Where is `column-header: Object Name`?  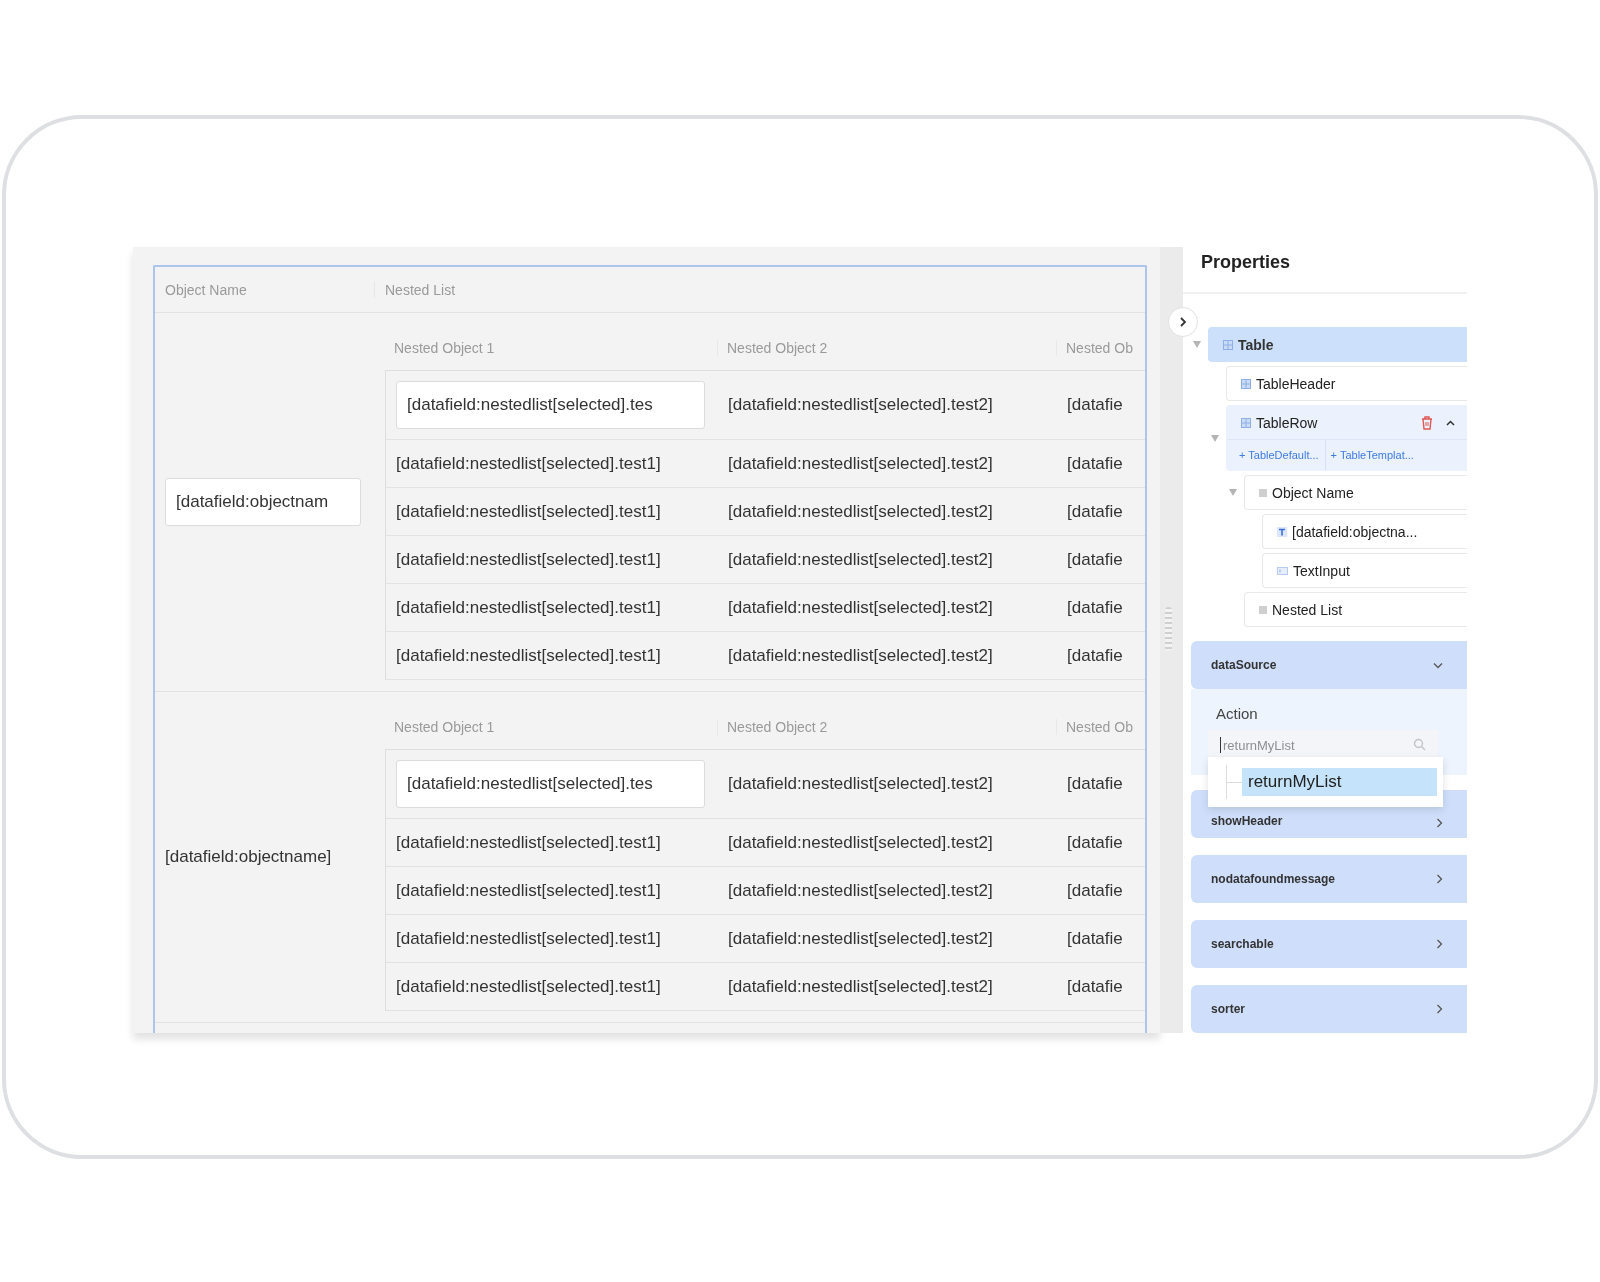
column-header: Object Name is located at coordinates (265, 289).